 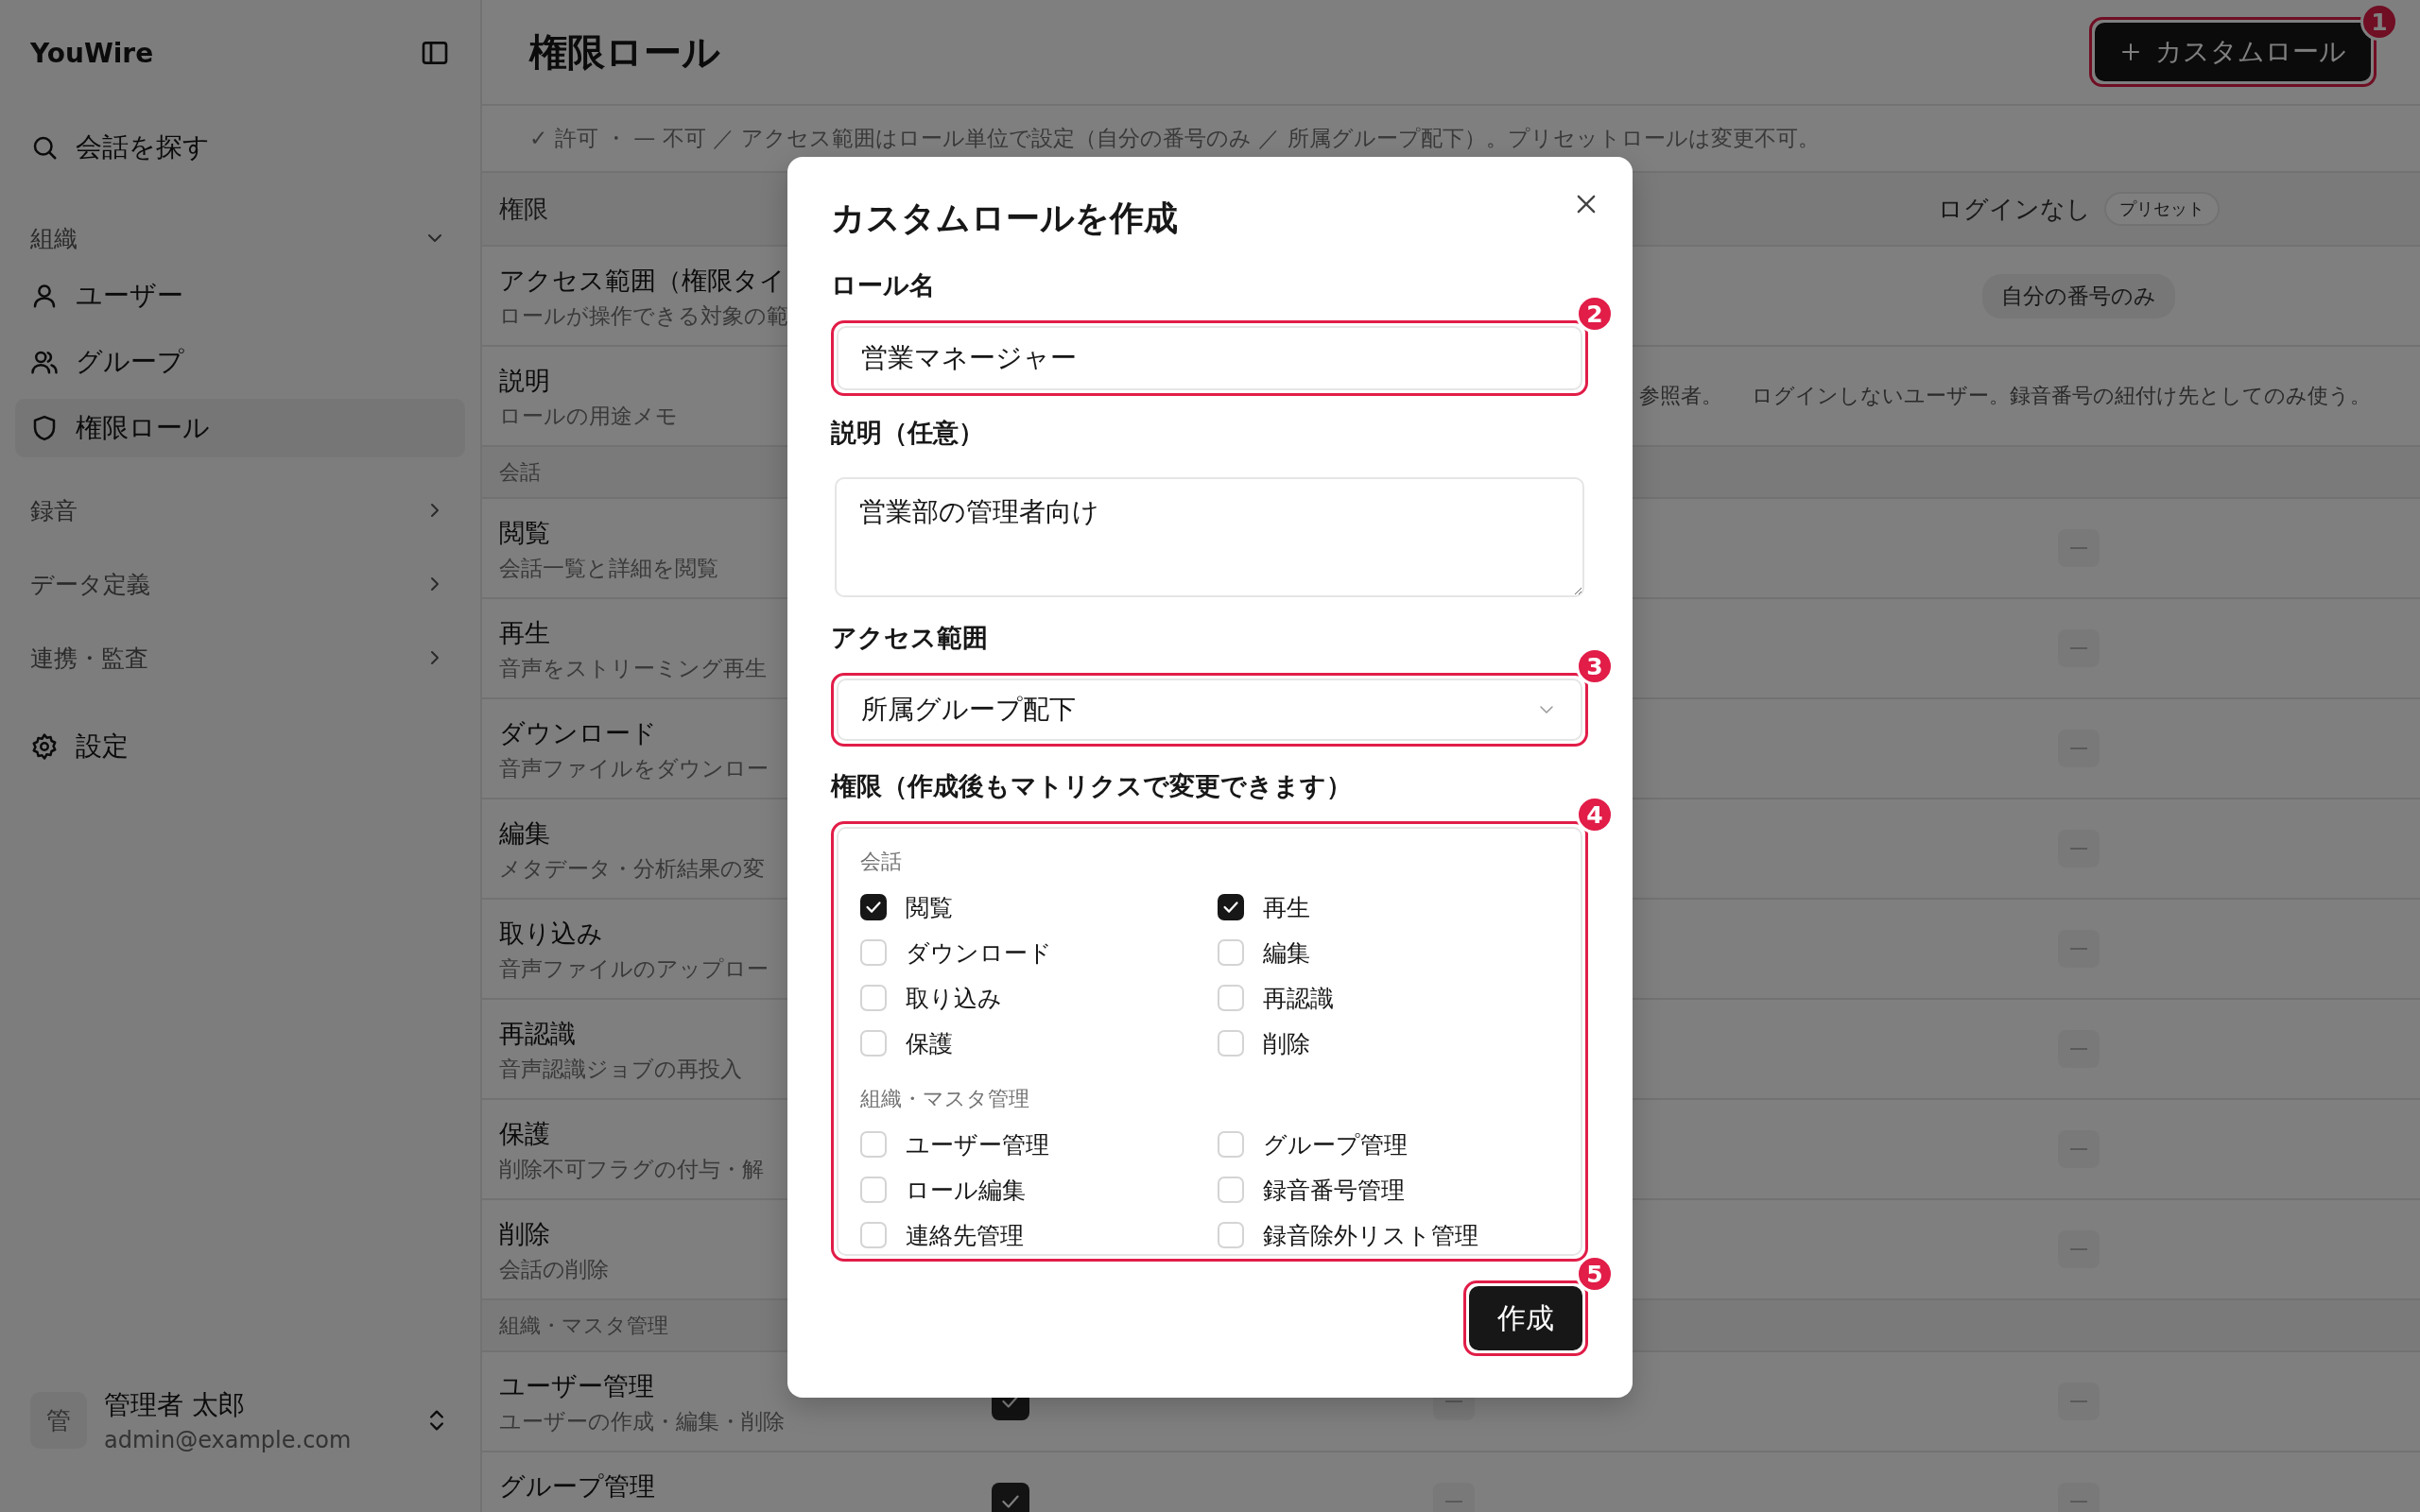 I want to click on checkbox-label: 録音番号管理, so click(x=1334, y=1190).